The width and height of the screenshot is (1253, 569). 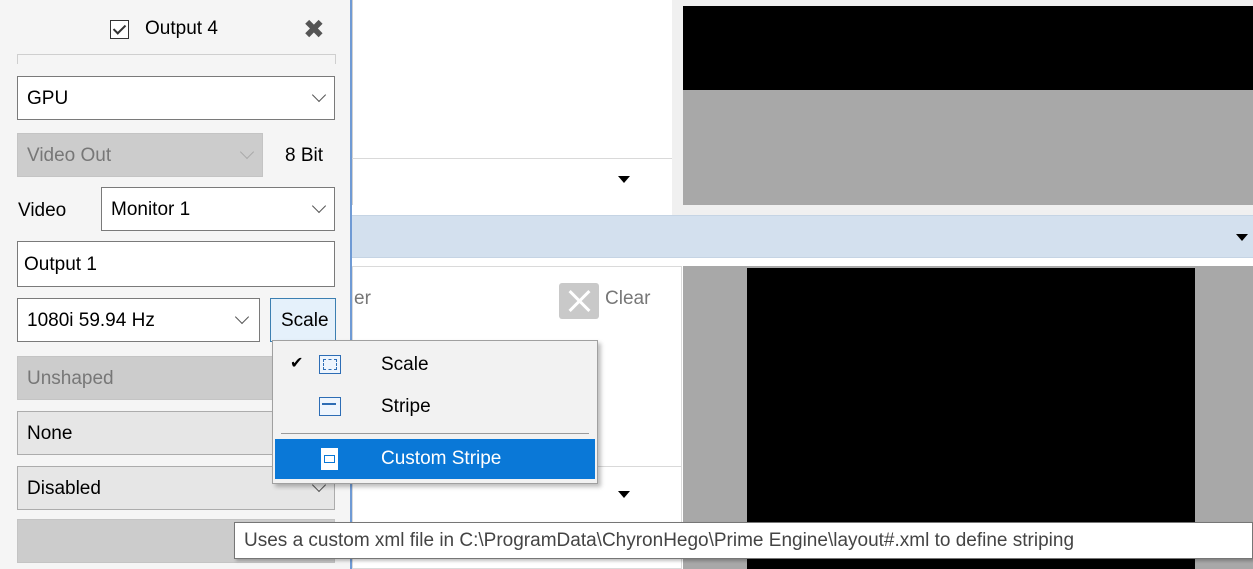 I want to click on bit-depth-label: 8 Bit, so click(x=304, y=155).